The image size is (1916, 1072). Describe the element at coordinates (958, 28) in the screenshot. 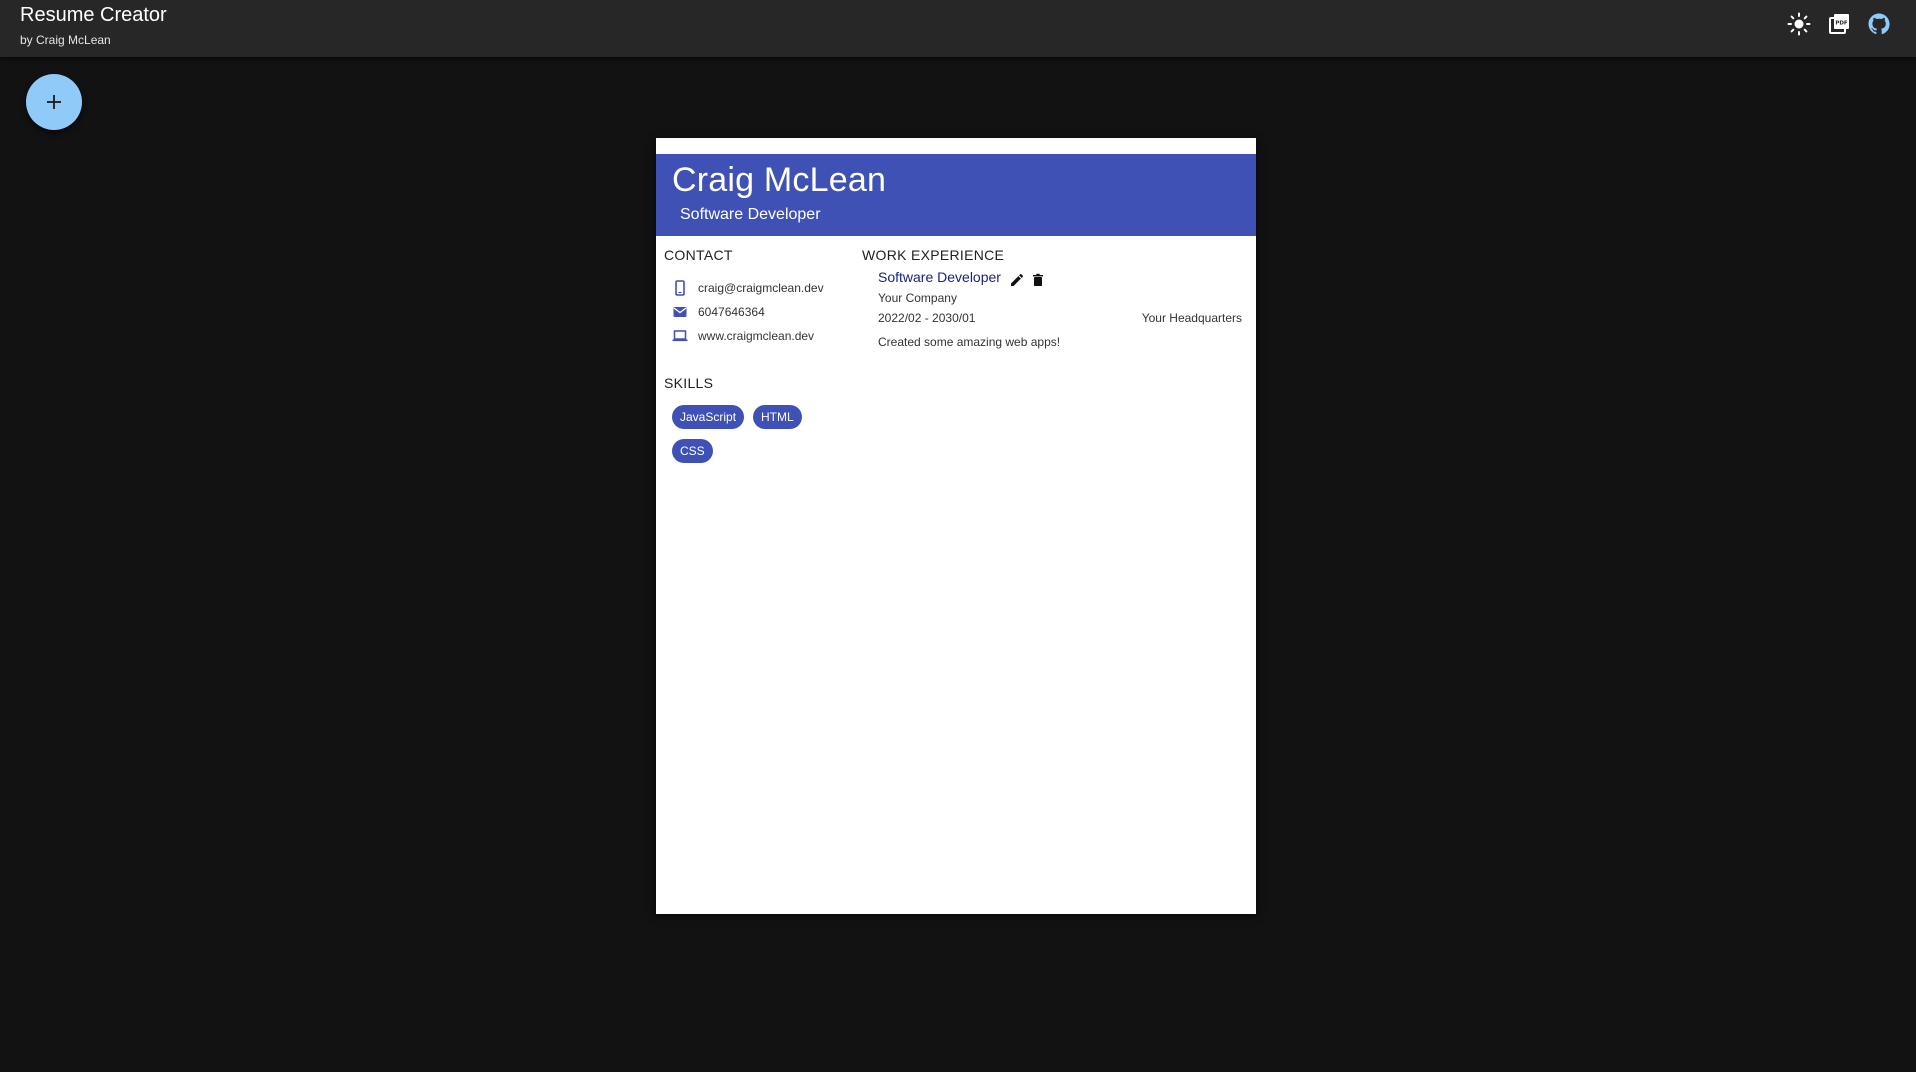

I see `app-bar: Resume Creator by Craig McLean PDF` at that location.